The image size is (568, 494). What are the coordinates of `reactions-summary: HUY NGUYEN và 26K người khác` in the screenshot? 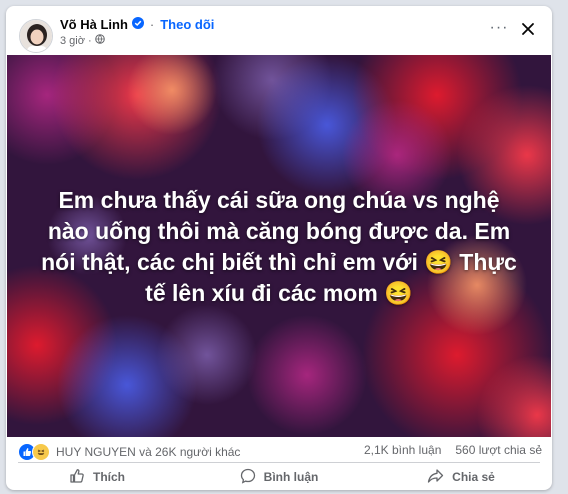 It's located at (129, 452).